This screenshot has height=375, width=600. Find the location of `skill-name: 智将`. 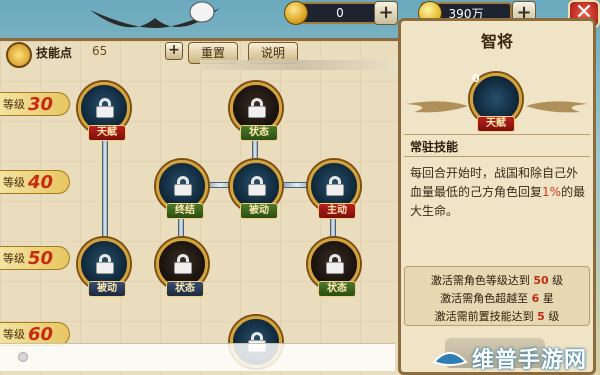

skill-name: 智将 is located at coordinates (496, 41).